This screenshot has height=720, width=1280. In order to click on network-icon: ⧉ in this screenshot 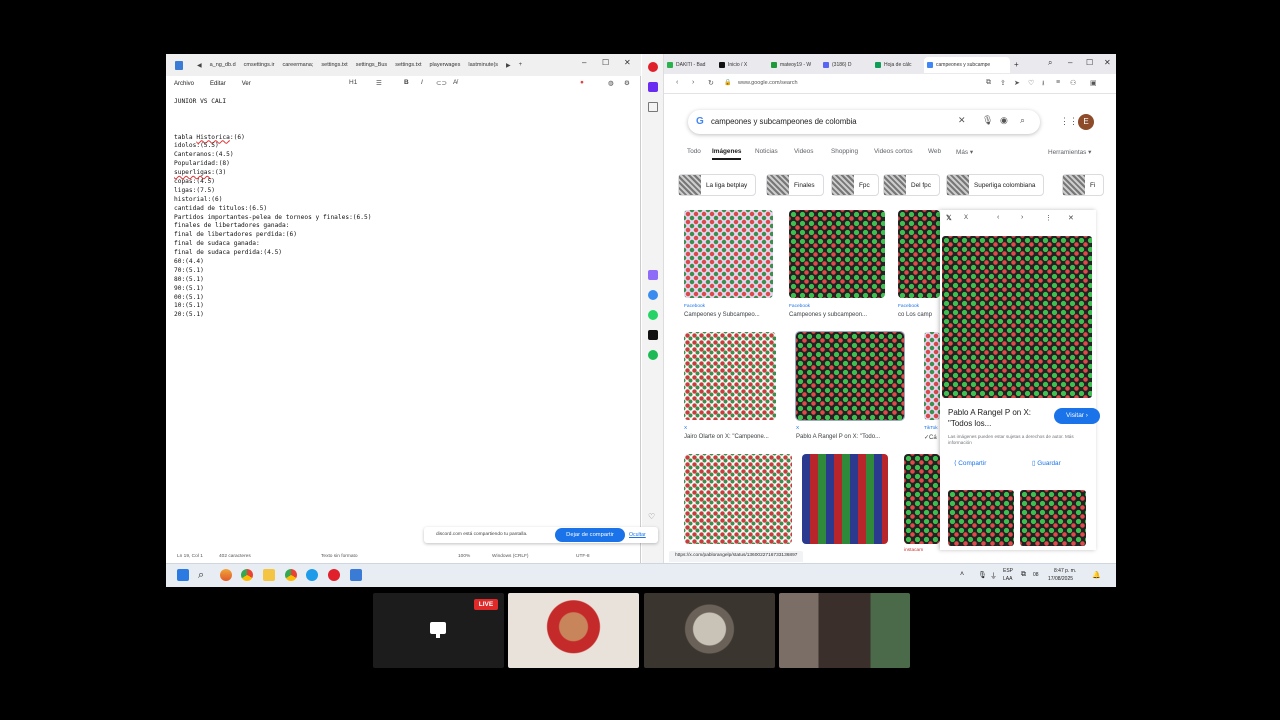, I will do `click(1023, 575)`.